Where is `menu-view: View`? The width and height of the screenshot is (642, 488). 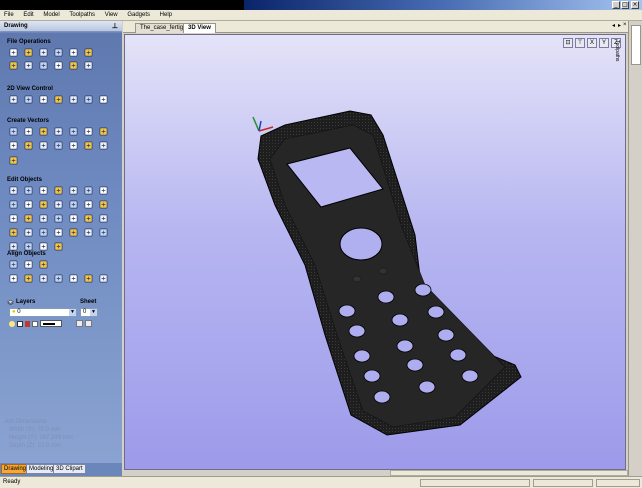 menu-view: View is located at coordinates (111, 14).